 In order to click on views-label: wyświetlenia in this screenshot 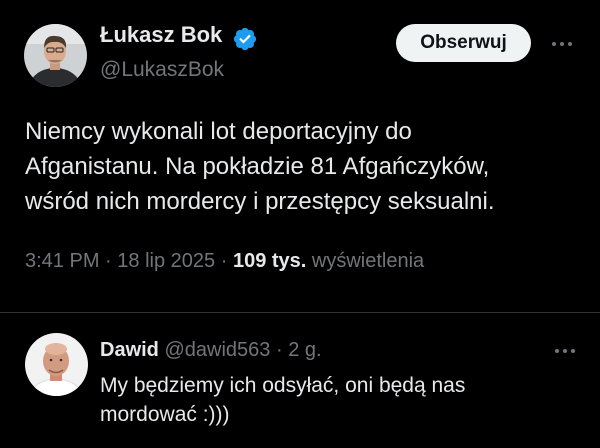, I will do `click(368, 261)`.